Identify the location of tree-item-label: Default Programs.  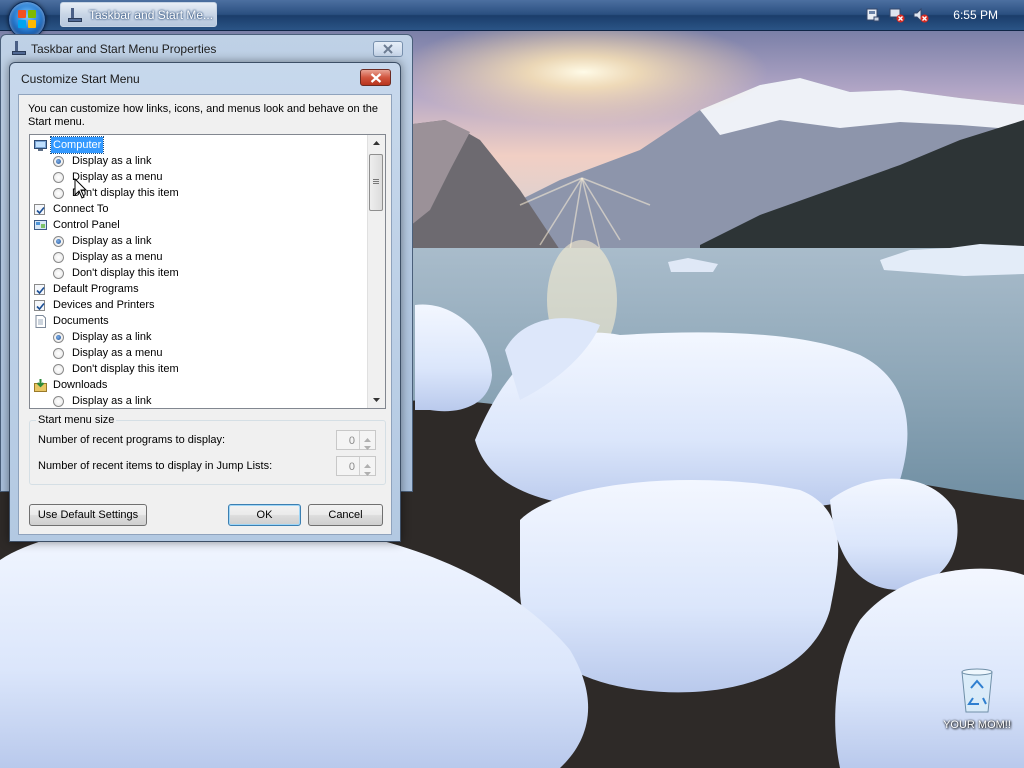
(96, 289).